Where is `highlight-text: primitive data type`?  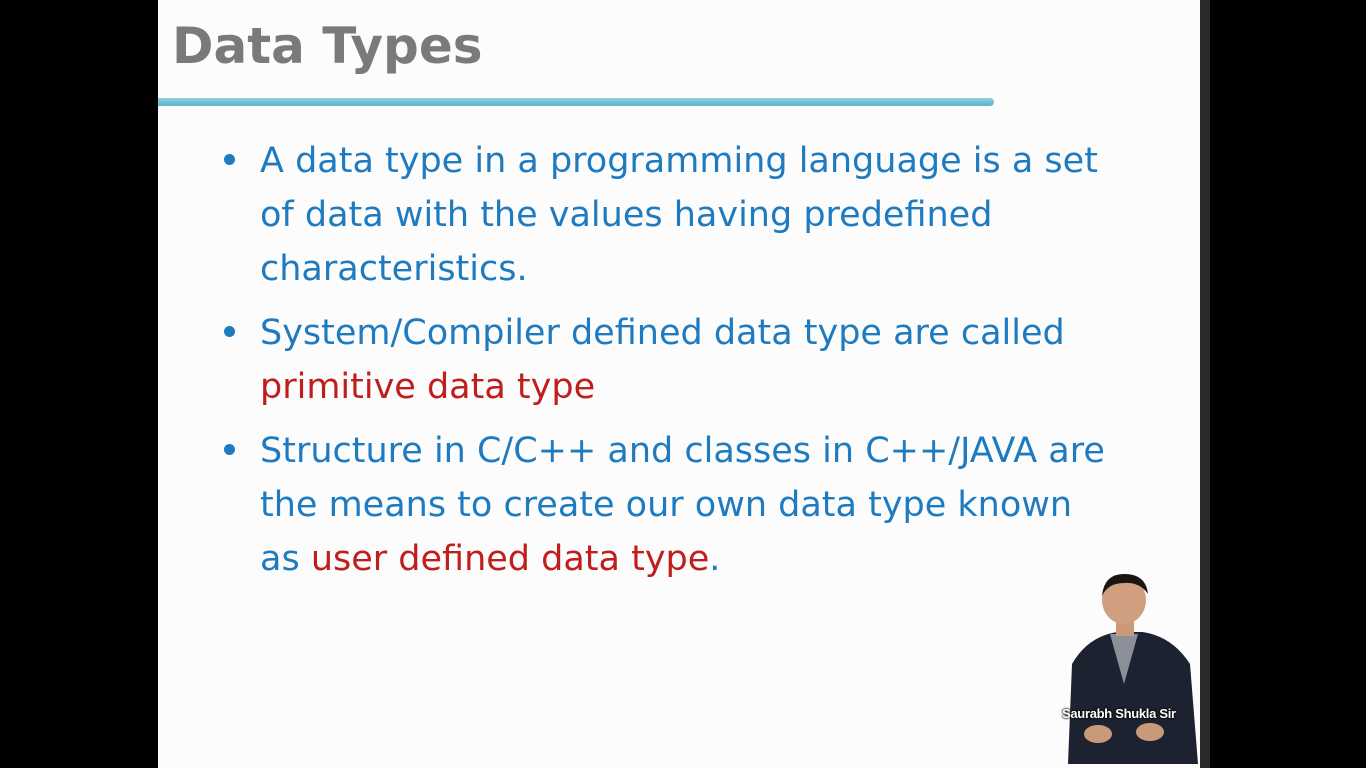
highlight-text: primitive data type is located at coordinates (428, 387).